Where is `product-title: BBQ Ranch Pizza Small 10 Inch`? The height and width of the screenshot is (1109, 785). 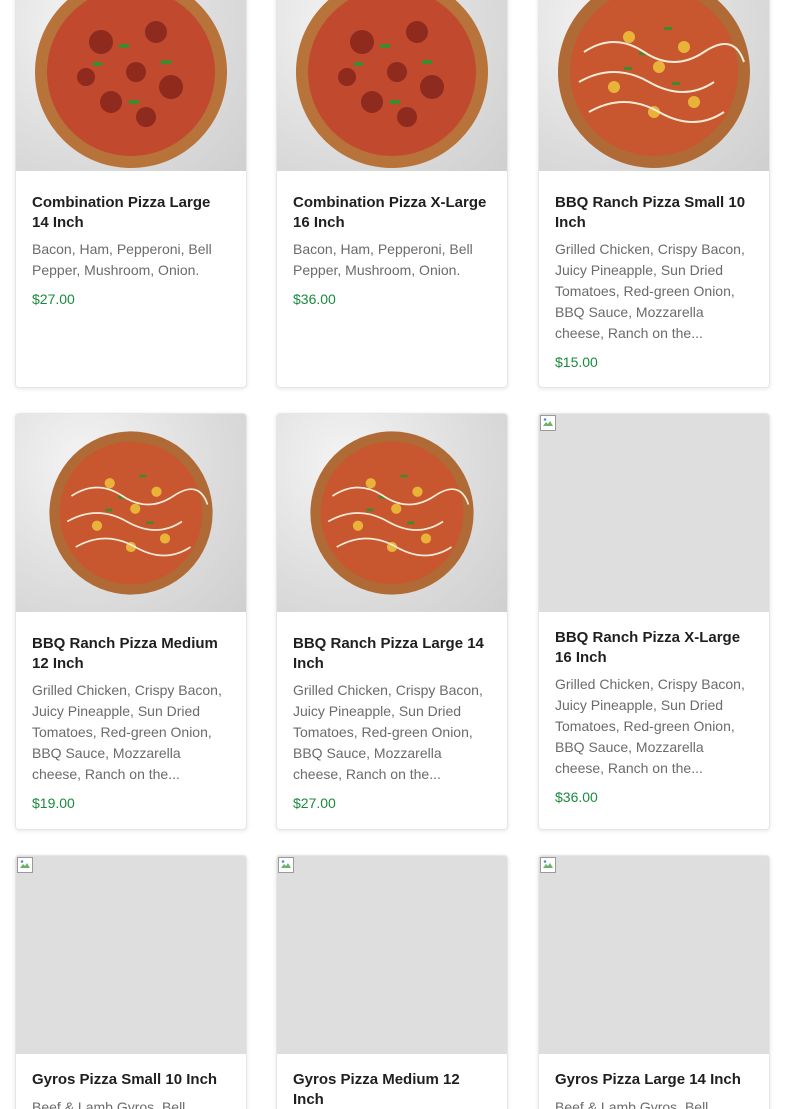 product-title: BBQ Ranch Pizza Small 10 Inch is located at coordinates (650, 212).